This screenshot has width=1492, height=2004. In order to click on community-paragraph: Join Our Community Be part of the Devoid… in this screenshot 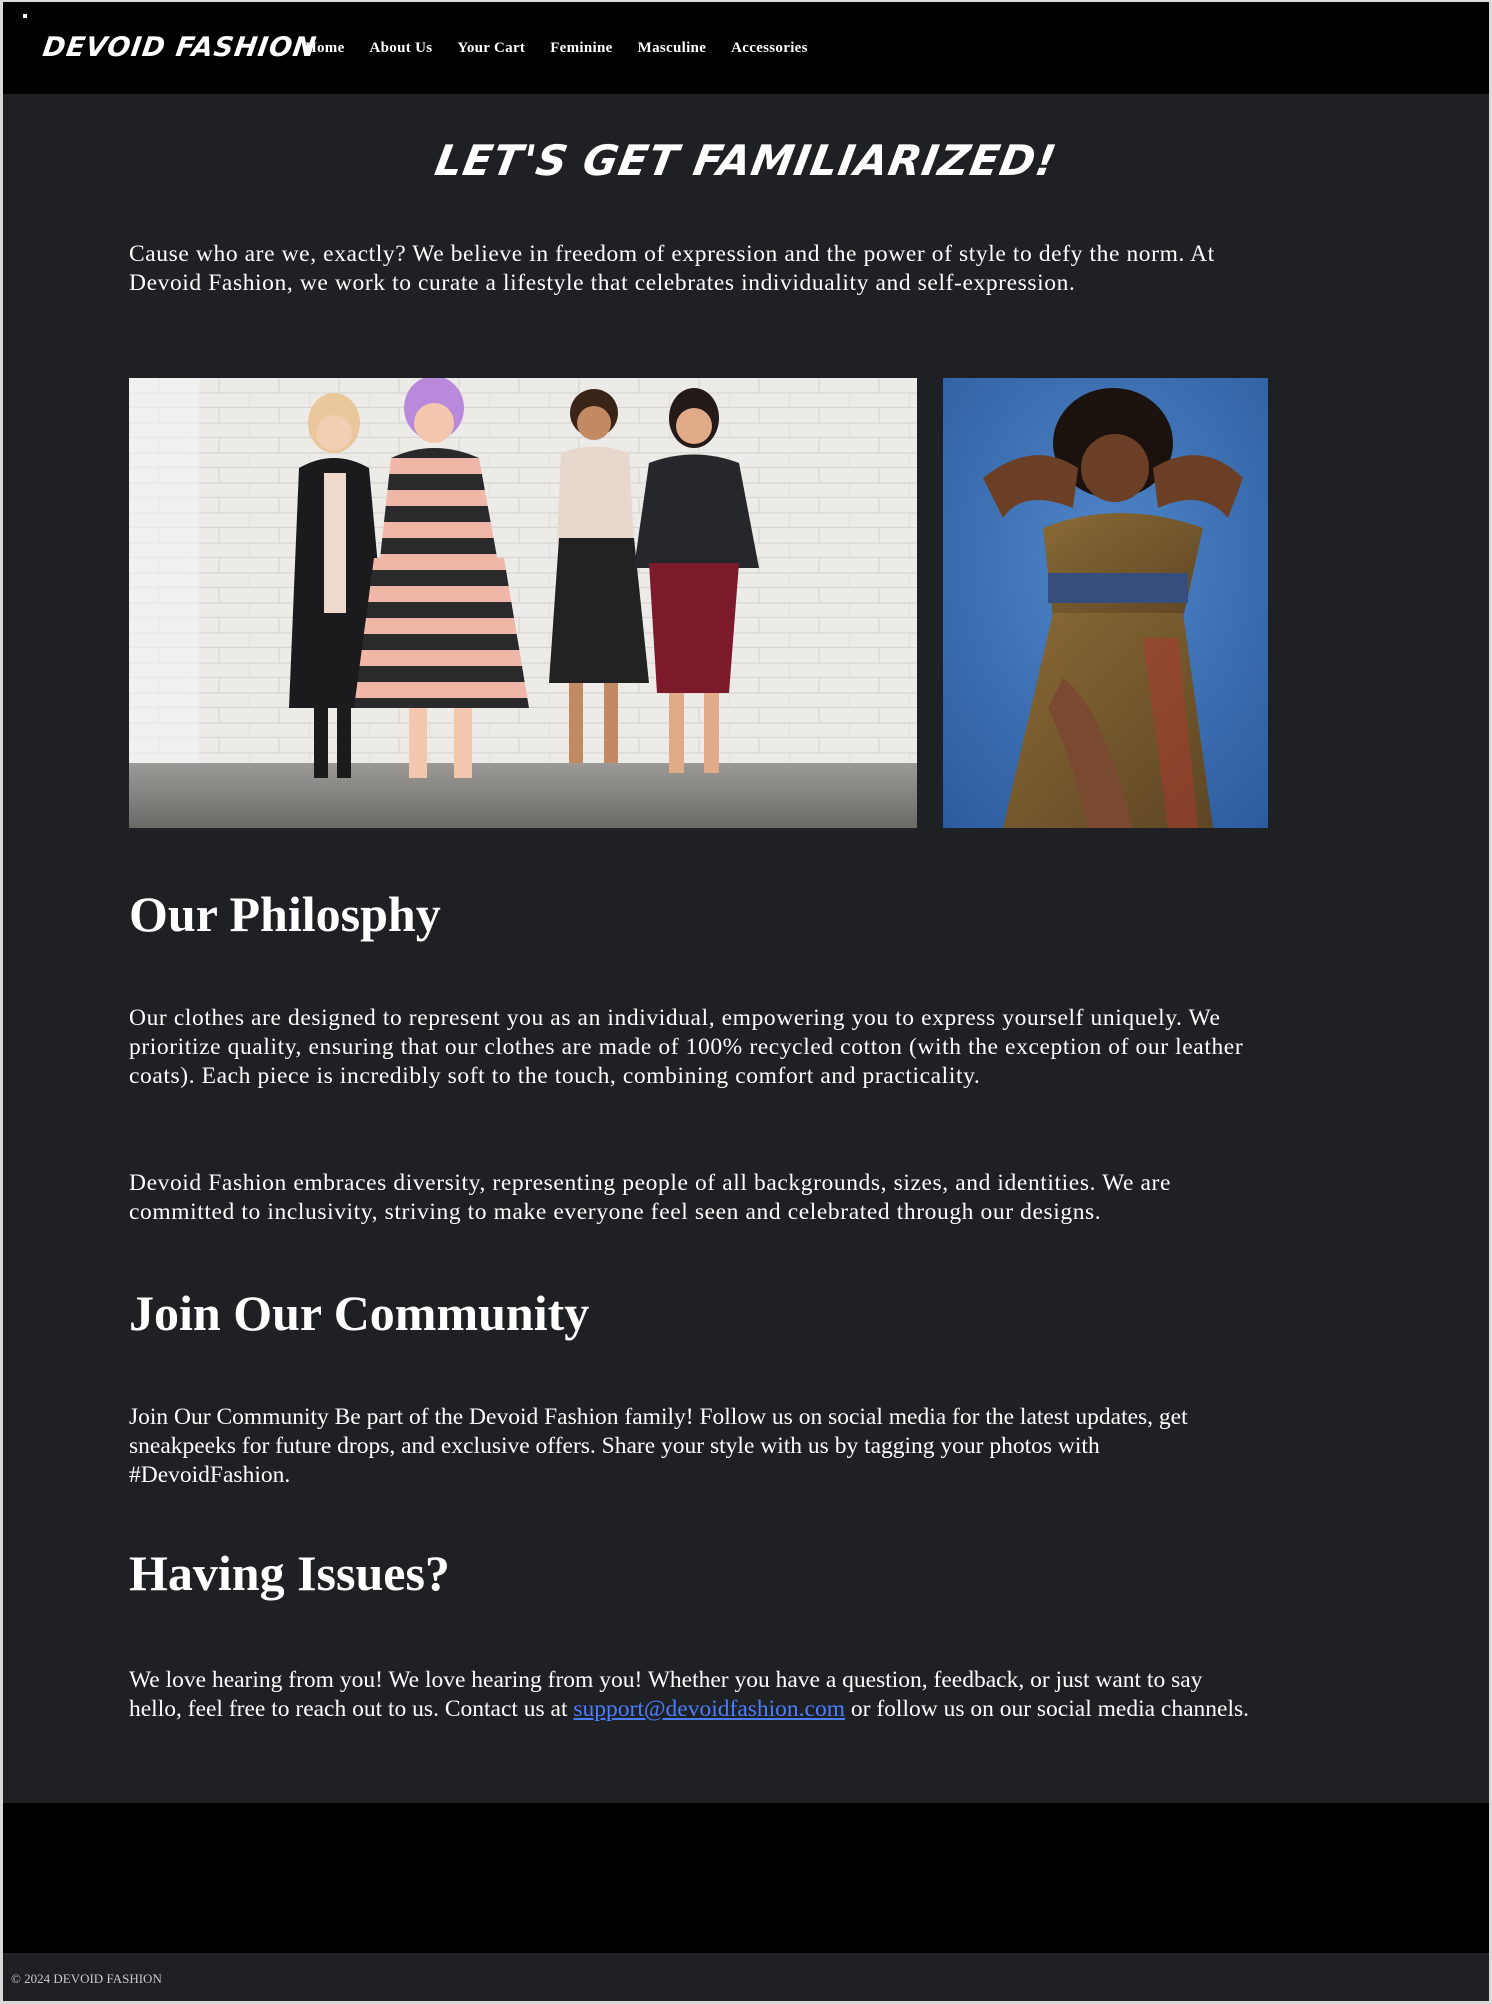, I will do `click(658, 1446)`.